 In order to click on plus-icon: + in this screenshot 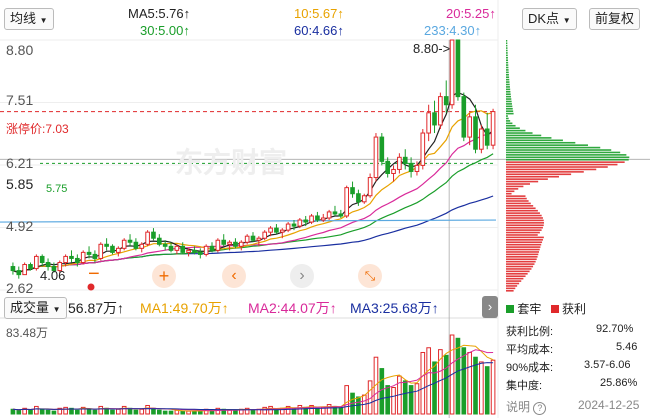, I will do `click(164, 276)`.